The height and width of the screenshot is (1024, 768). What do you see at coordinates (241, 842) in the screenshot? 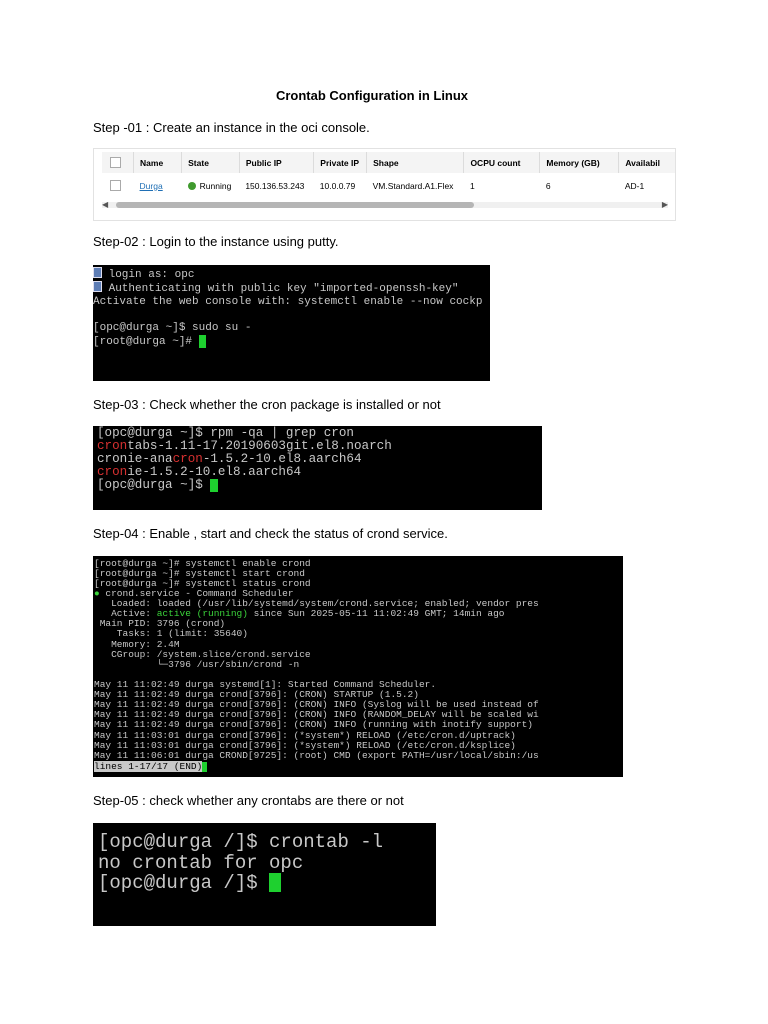
I see `terminal-line: [opc@durga /]$ crontab -l` at bounding box center [241, 842].